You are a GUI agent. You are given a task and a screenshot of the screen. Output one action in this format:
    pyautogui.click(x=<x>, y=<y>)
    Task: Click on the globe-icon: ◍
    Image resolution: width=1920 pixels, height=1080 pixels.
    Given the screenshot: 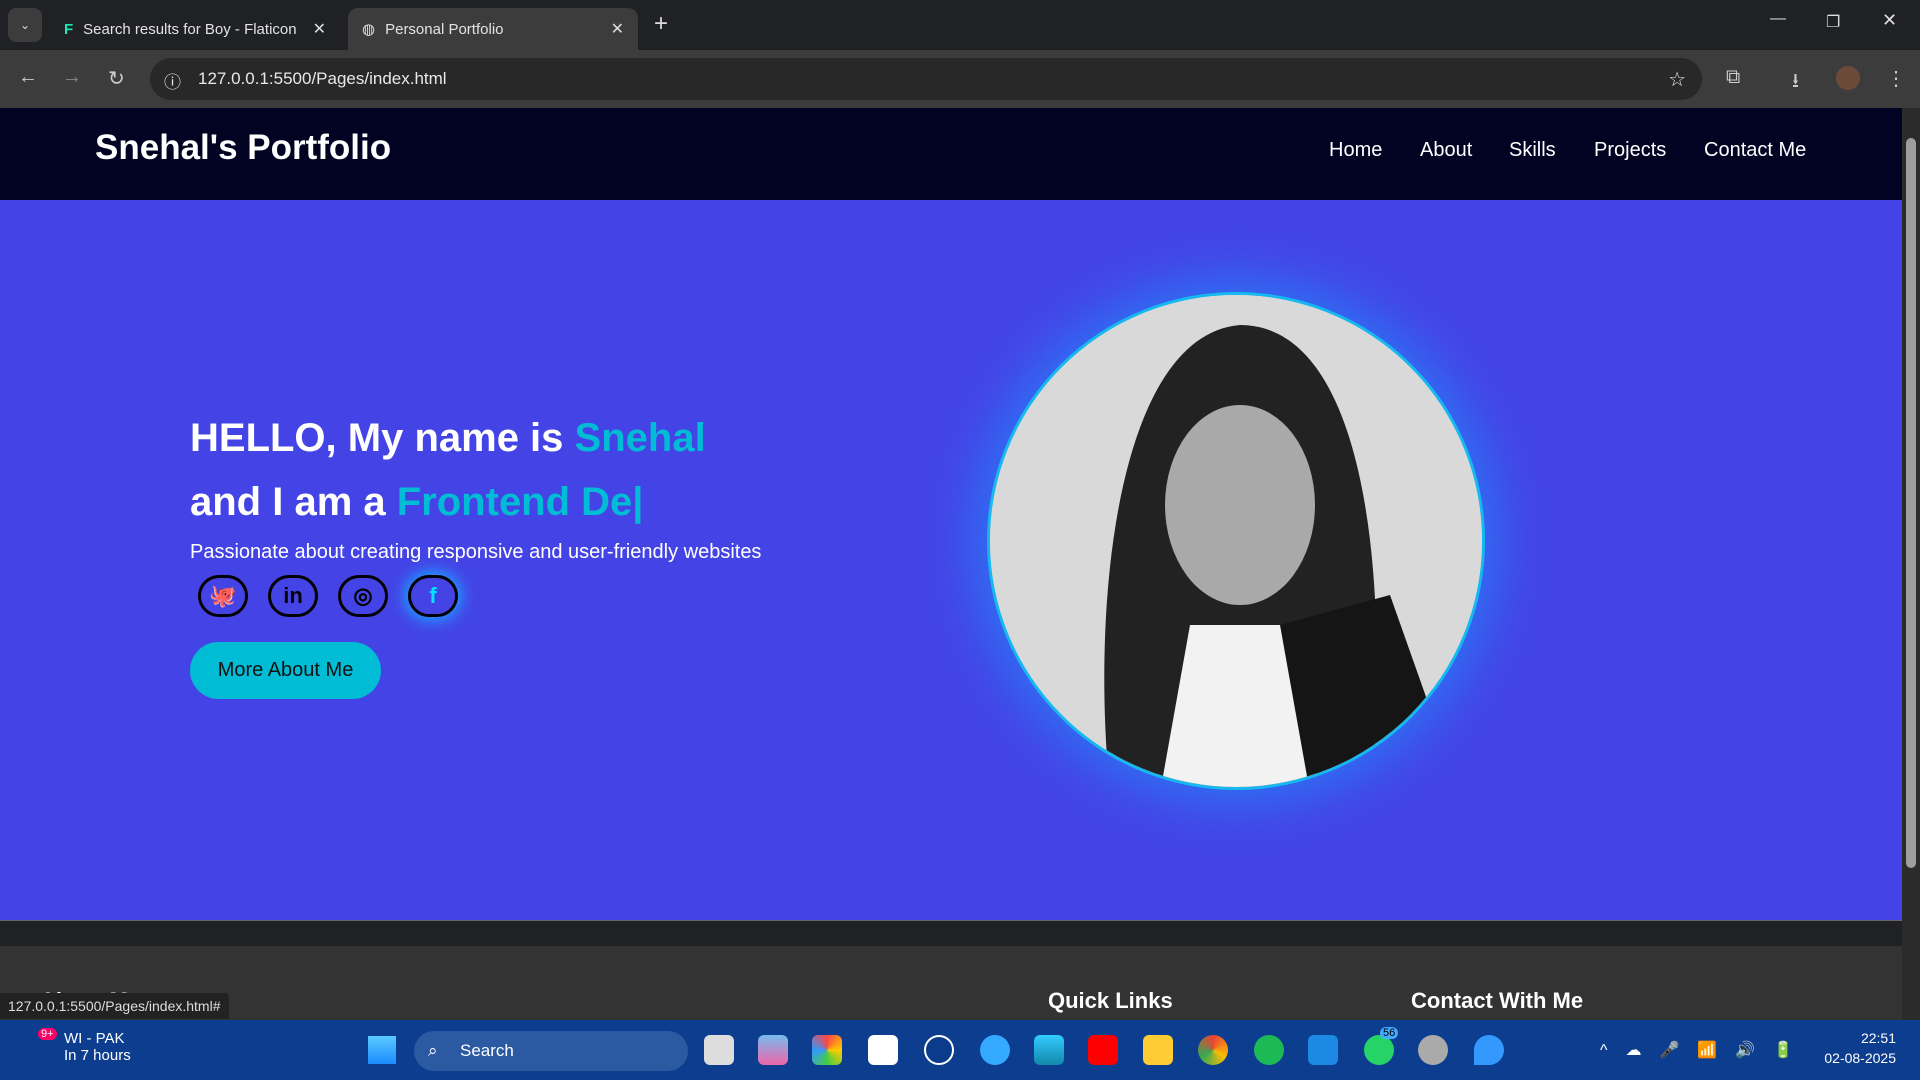 What is the action you would take?
    pyautogui.click(x=369, y=29)
    